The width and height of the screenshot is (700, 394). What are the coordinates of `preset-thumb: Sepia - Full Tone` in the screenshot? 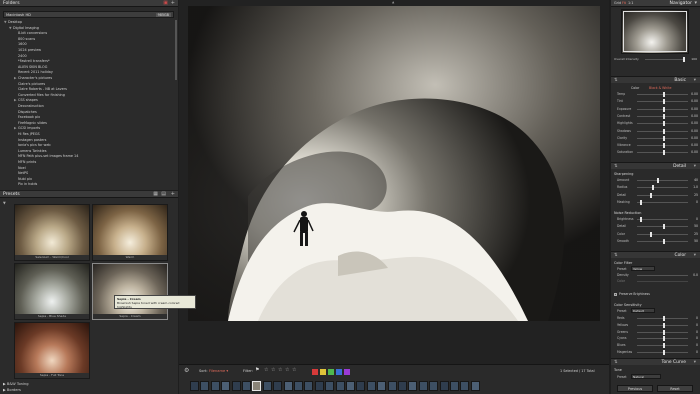 It's located at (52, 350).